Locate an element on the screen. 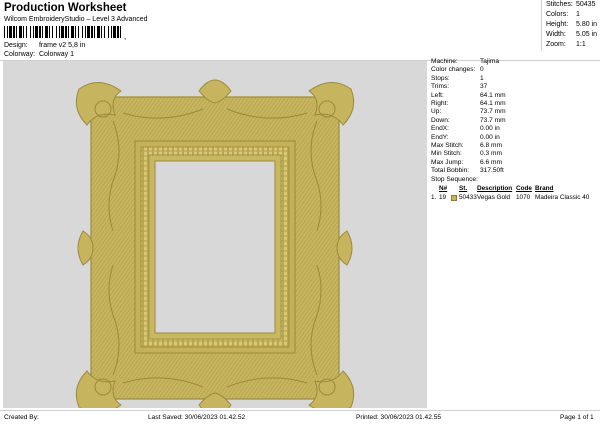  stop-sequence-header: N# St. Description Code Brand is located at coordinates (514, 188).